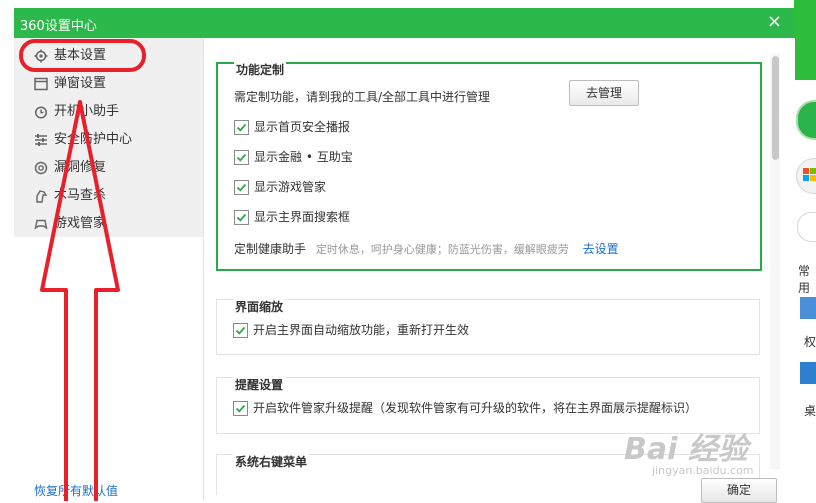 The width and height of the screenshot is (816, 503). I want to click on manage-button: 去管理, so click(604, 93).